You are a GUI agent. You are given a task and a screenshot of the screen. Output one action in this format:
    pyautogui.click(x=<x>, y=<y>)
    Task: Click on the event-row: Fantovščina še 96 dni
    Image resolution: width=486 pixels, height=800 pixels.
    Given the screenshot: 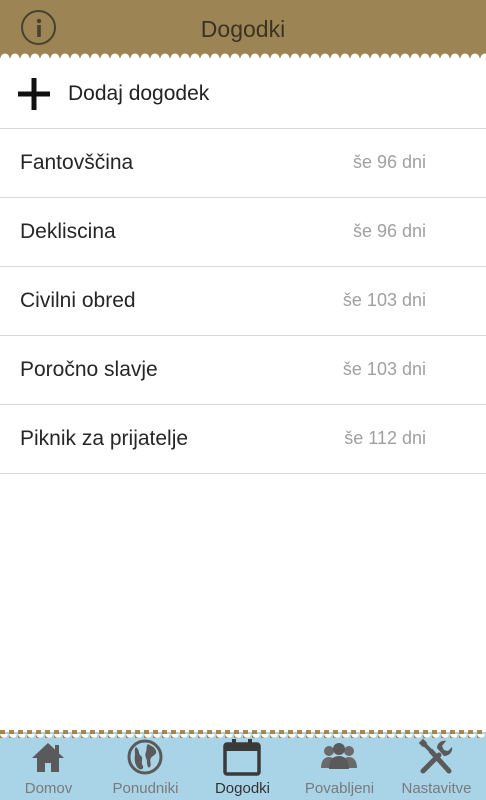 What is the action you would take?
    pyautogui.click(x=243, y=163)
    